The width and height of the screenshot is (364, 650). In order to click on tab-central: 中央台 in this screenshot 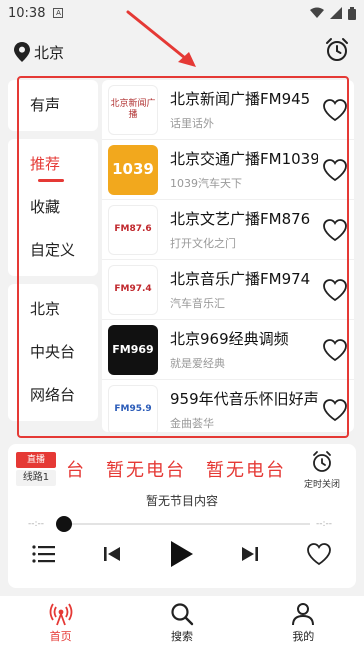, I will do `click(53, 352)`.